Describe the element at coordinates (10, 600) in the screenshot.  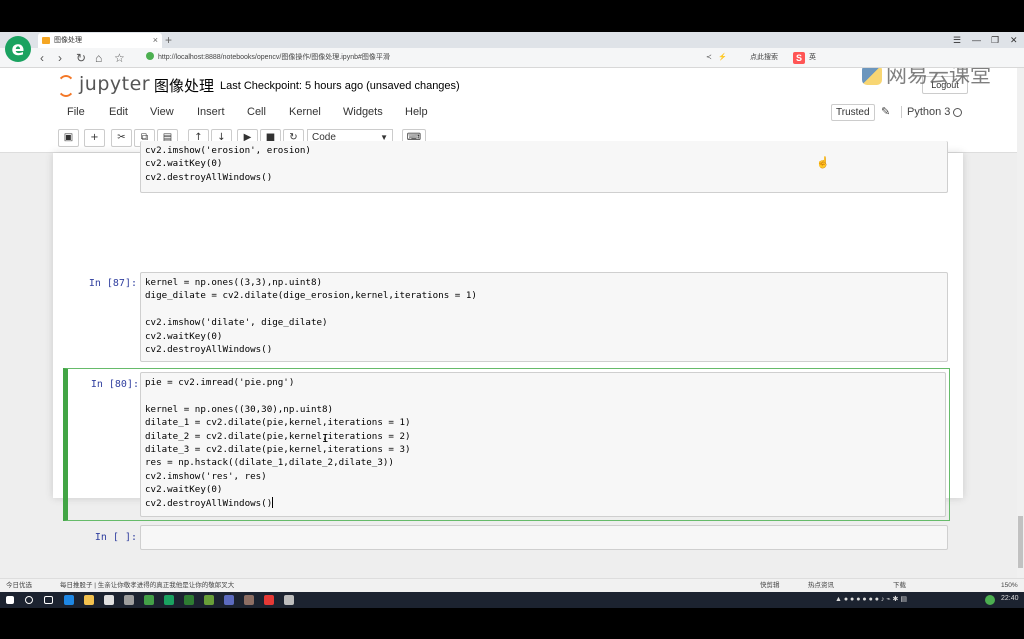
I see `windows-start-icon` at that location.